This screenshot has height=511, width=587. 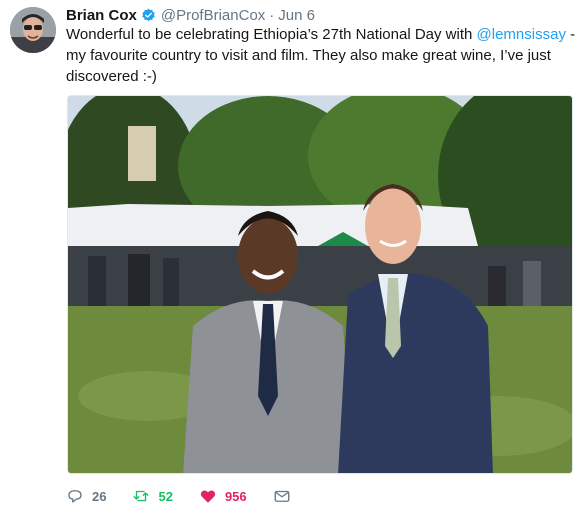 I want to click on tweet-date: Jun 6, so click(x=296, y=15).